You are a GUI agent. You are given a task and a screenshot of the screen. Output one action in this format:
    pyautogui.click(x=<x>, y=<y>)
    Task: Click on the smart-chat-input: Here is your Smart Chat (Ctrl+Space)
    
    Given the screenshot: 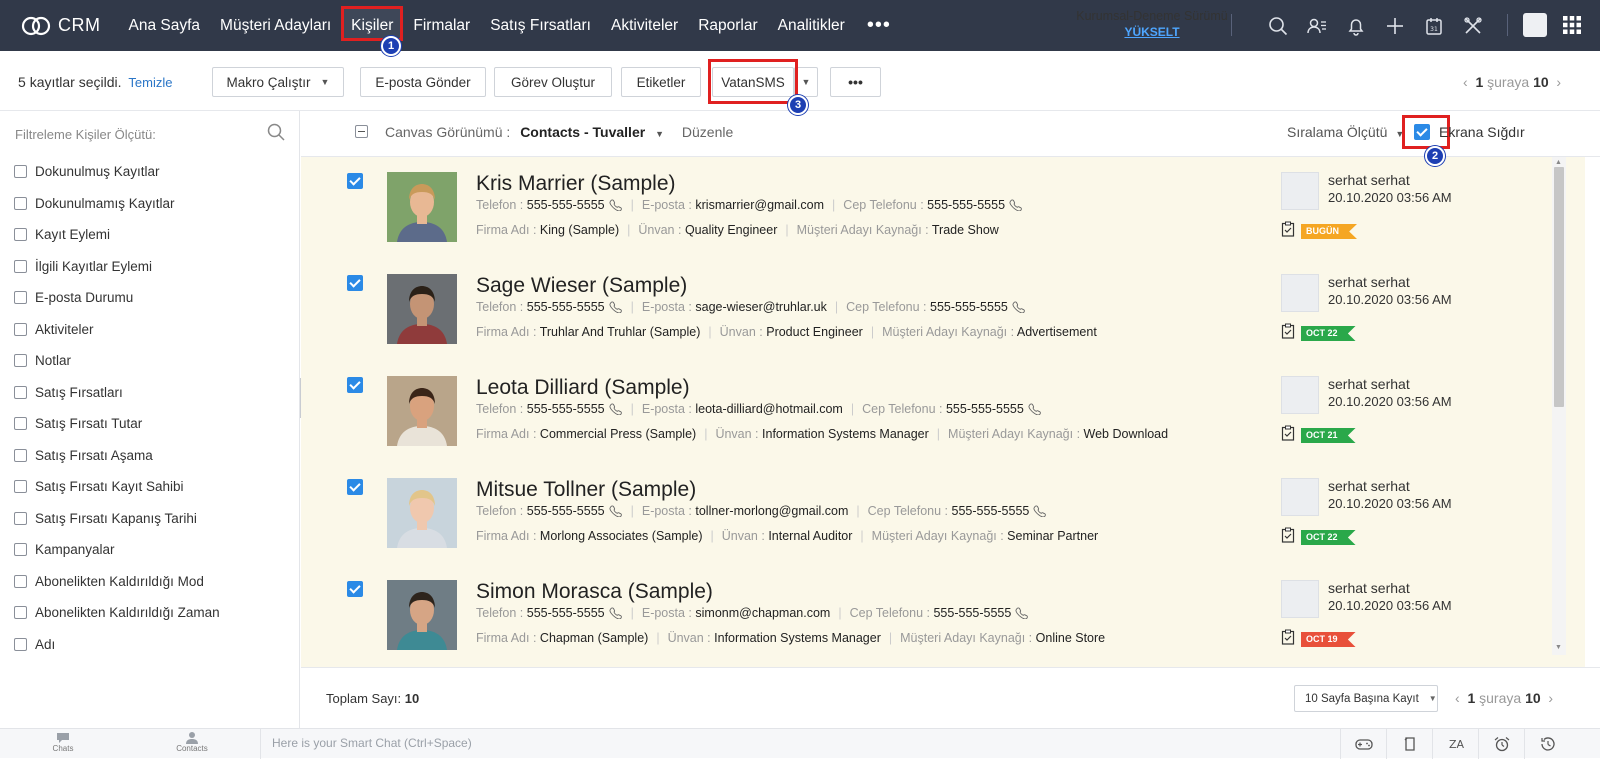 What is the action you would take?
    pyautogui.click(x=800, y=744)
    